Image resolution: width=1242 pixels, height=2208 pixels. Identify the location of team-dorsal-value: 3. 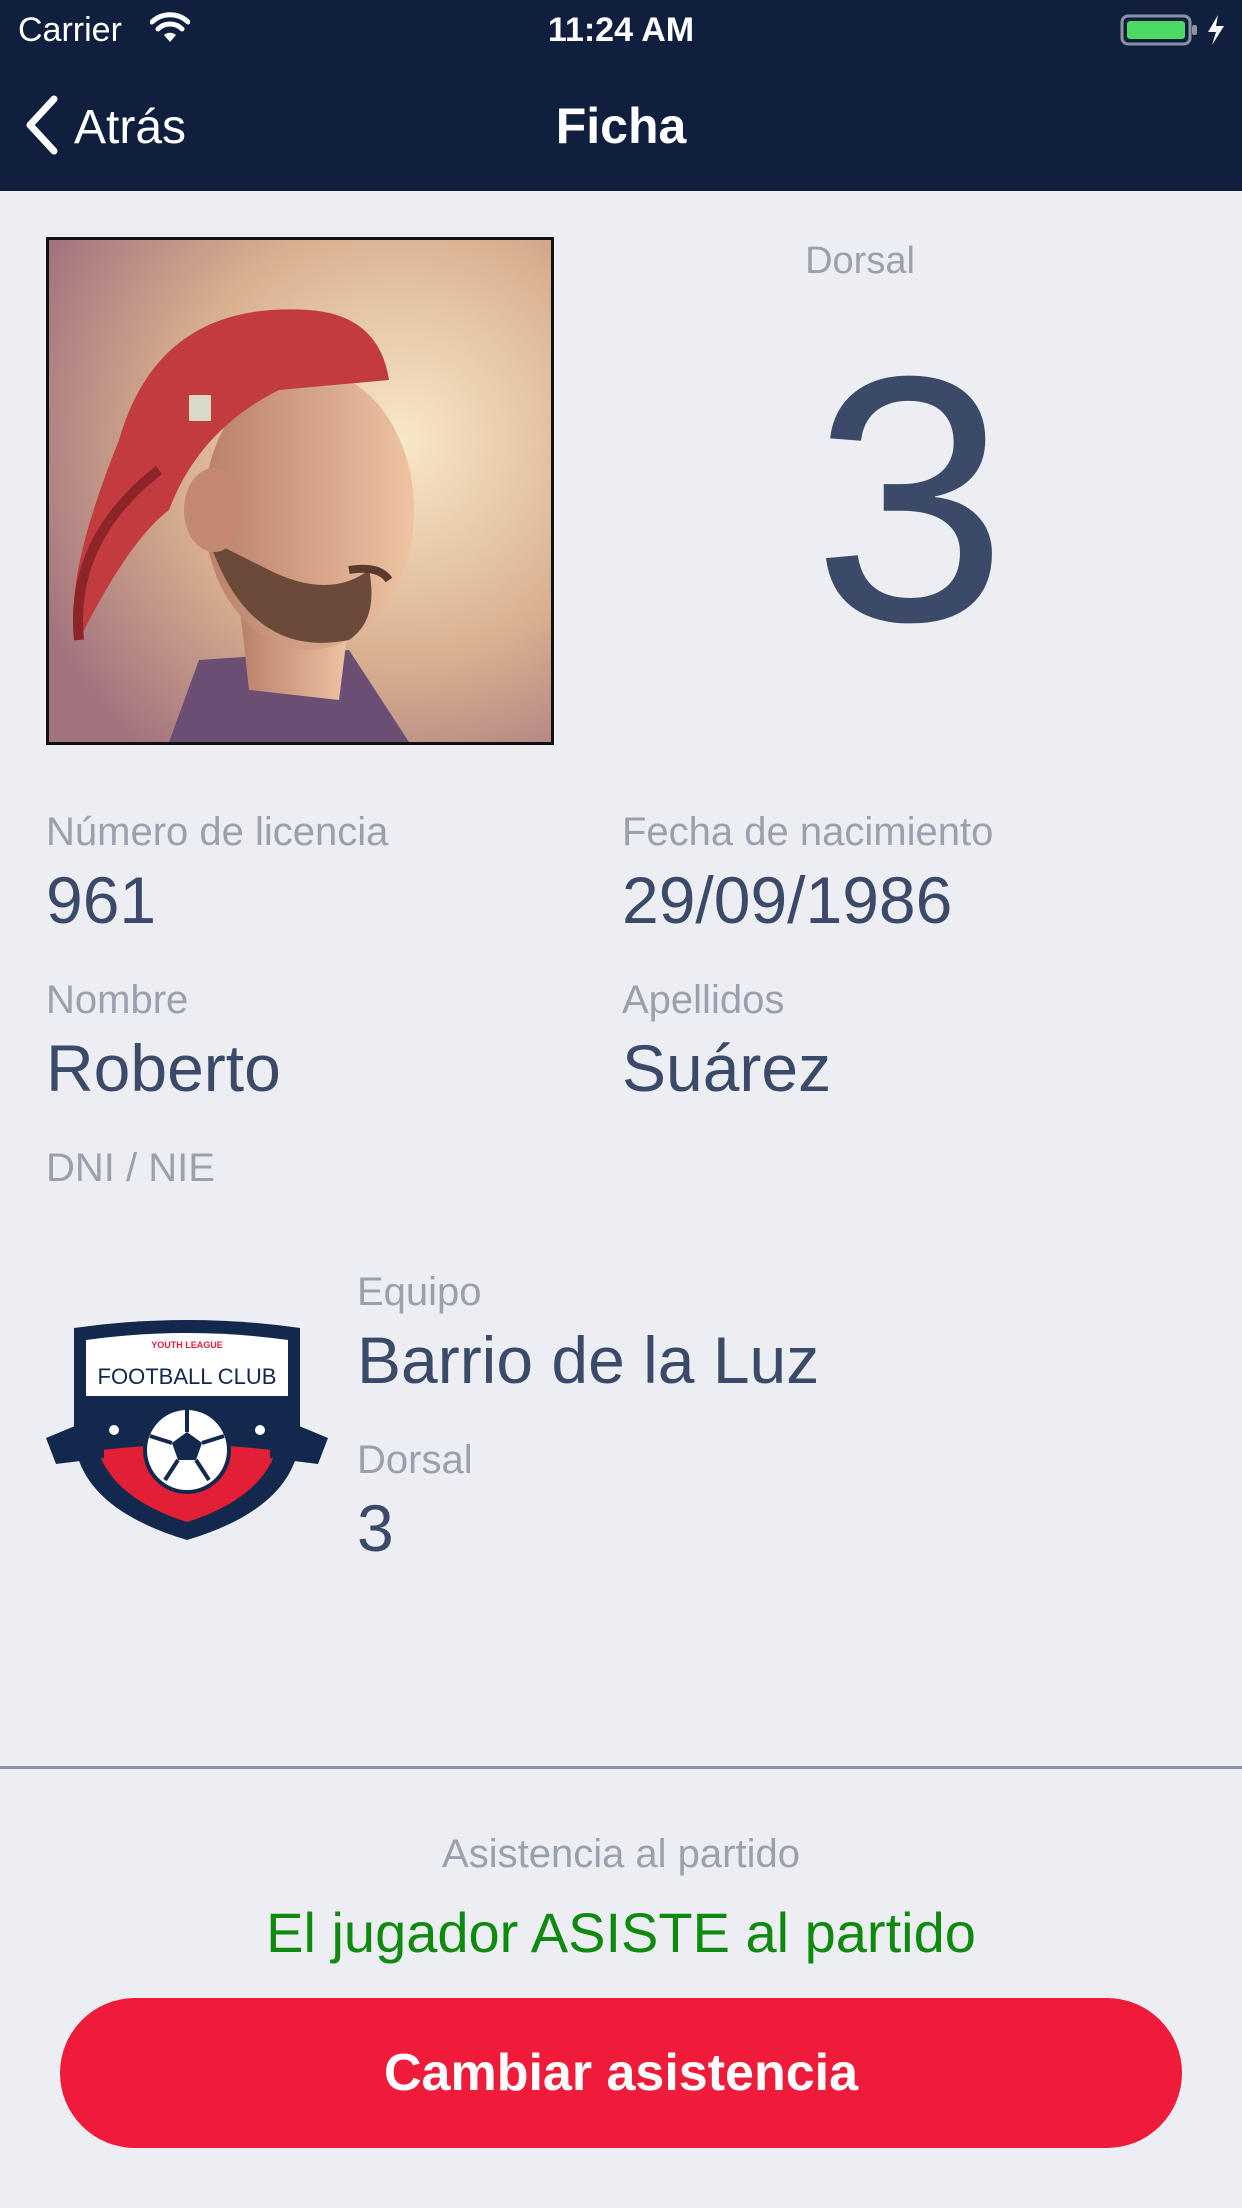
(375, 1528).